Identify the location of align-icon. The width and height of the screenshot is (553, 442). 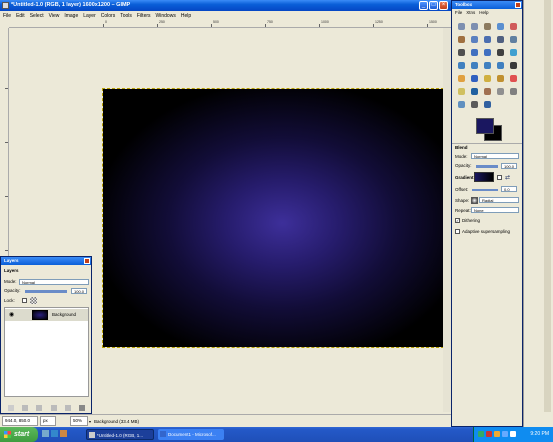
(487, 52).